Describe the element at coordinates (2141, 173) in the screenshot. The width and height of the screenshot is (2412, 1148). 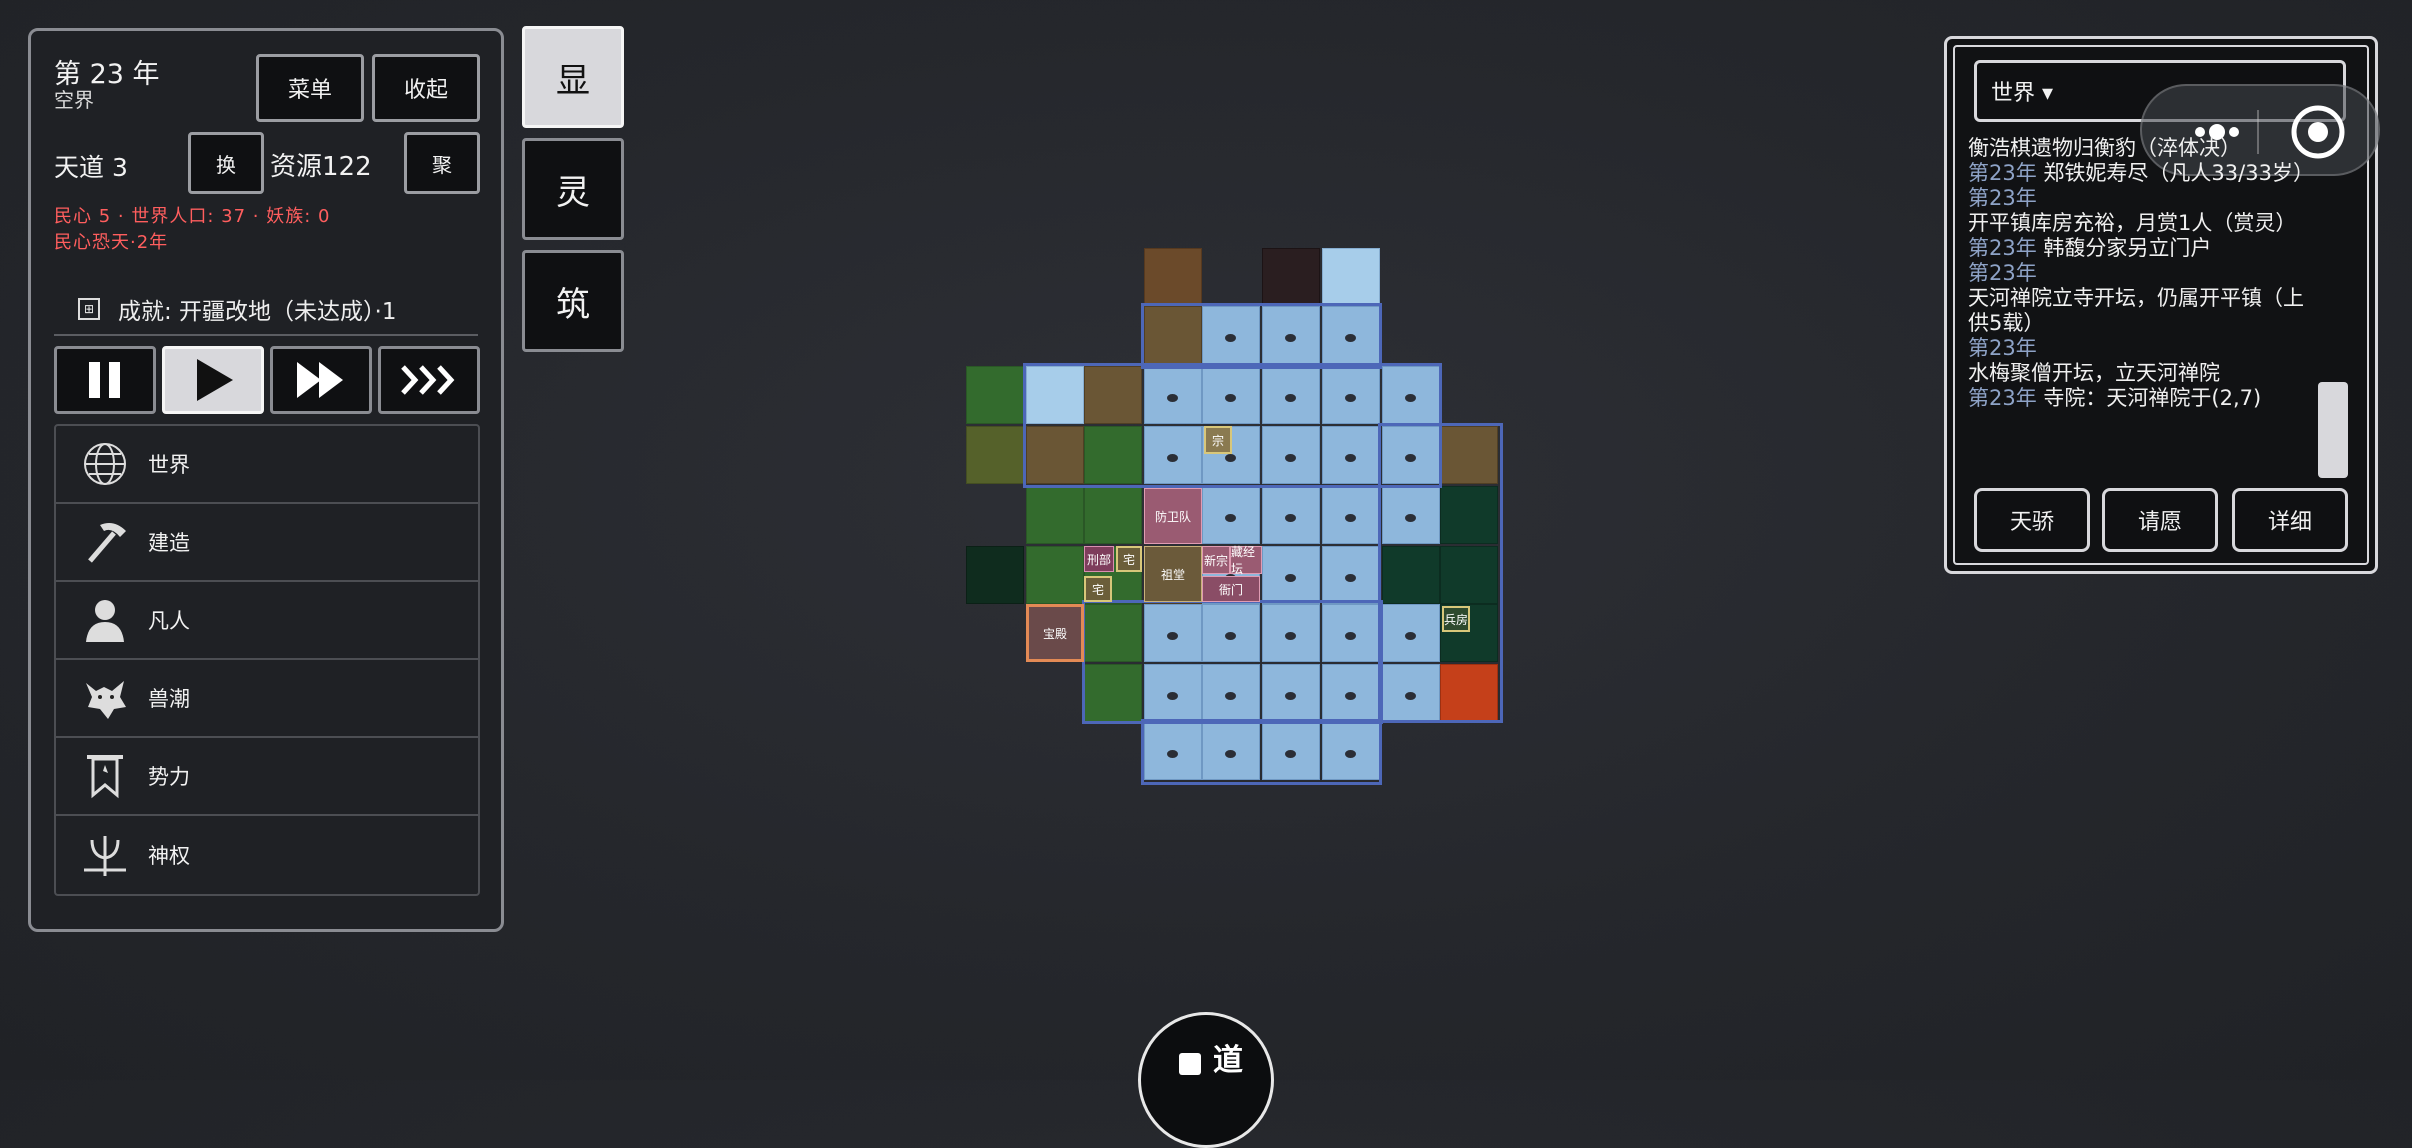
I see `log-entry: 第23年 郑铁妮寿尽（凡人33/33岁）` at that location.